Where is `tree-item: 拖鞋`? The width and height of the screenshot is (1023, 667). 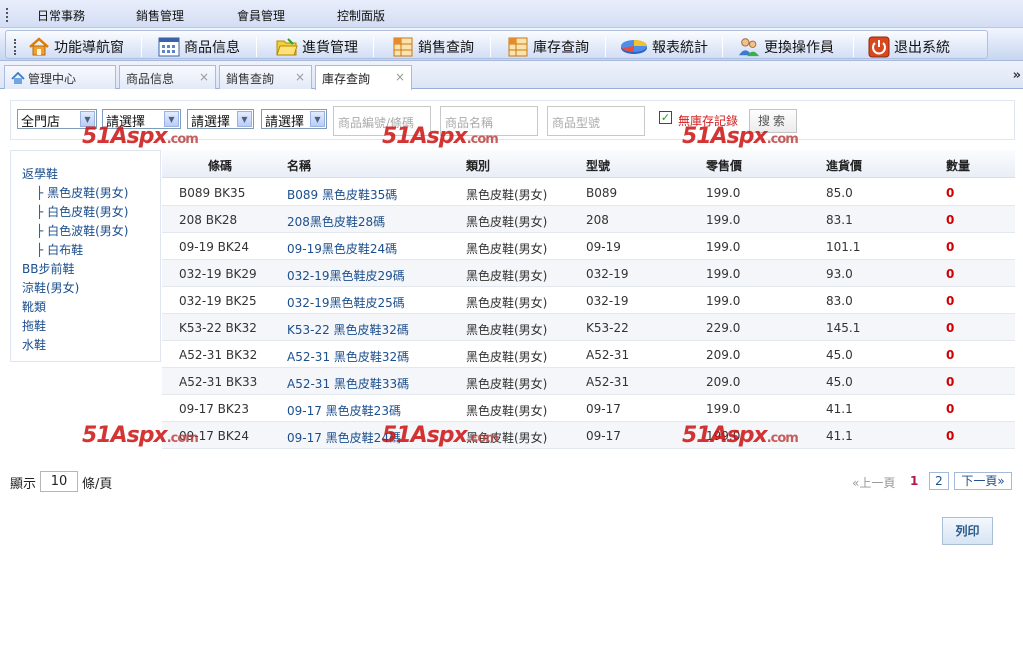 tree-item: 拖鞋 is located at coordinates (34, 325).